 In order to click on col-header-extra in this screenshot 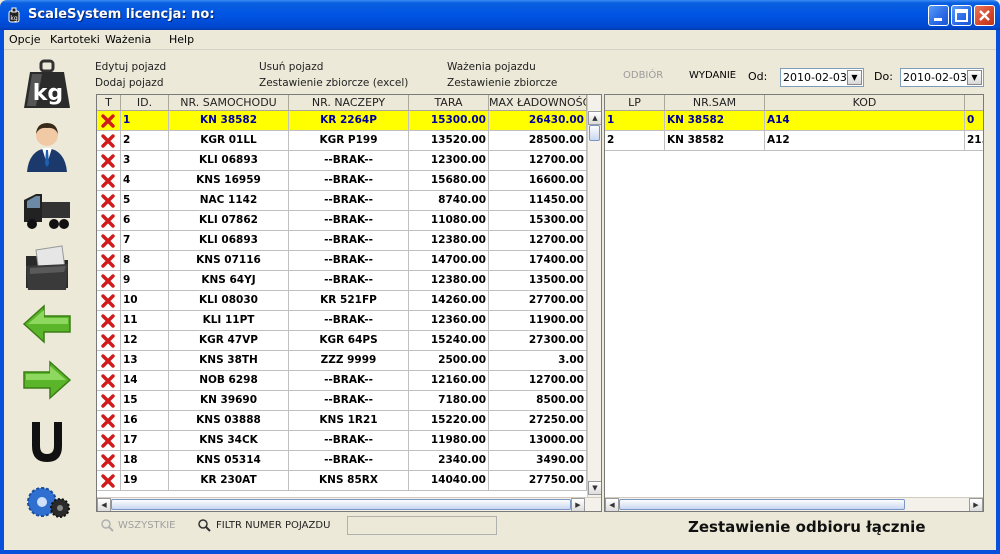, I will do `click(974, 103)`.